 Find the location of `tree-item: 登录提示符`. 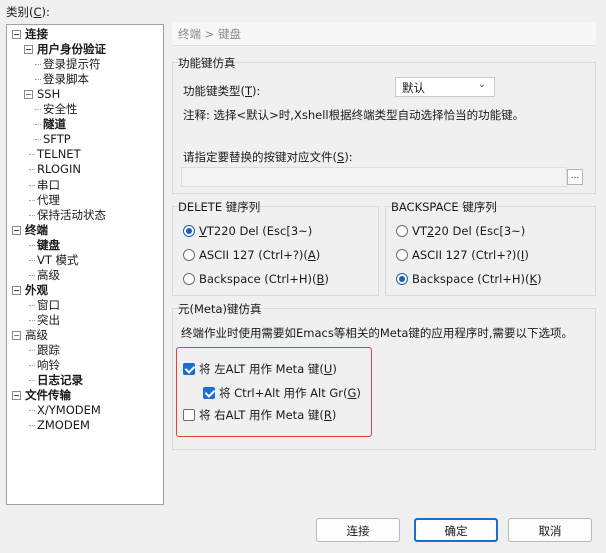

tree-item: 登录提示符 is located at coordinates (68, 64).